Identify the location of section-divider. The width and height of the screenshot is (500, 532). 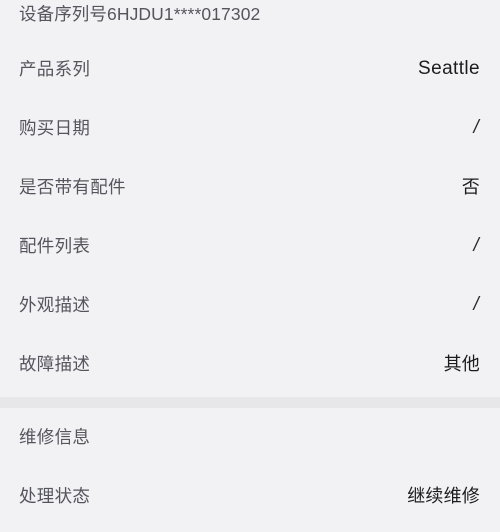
(250, 402).